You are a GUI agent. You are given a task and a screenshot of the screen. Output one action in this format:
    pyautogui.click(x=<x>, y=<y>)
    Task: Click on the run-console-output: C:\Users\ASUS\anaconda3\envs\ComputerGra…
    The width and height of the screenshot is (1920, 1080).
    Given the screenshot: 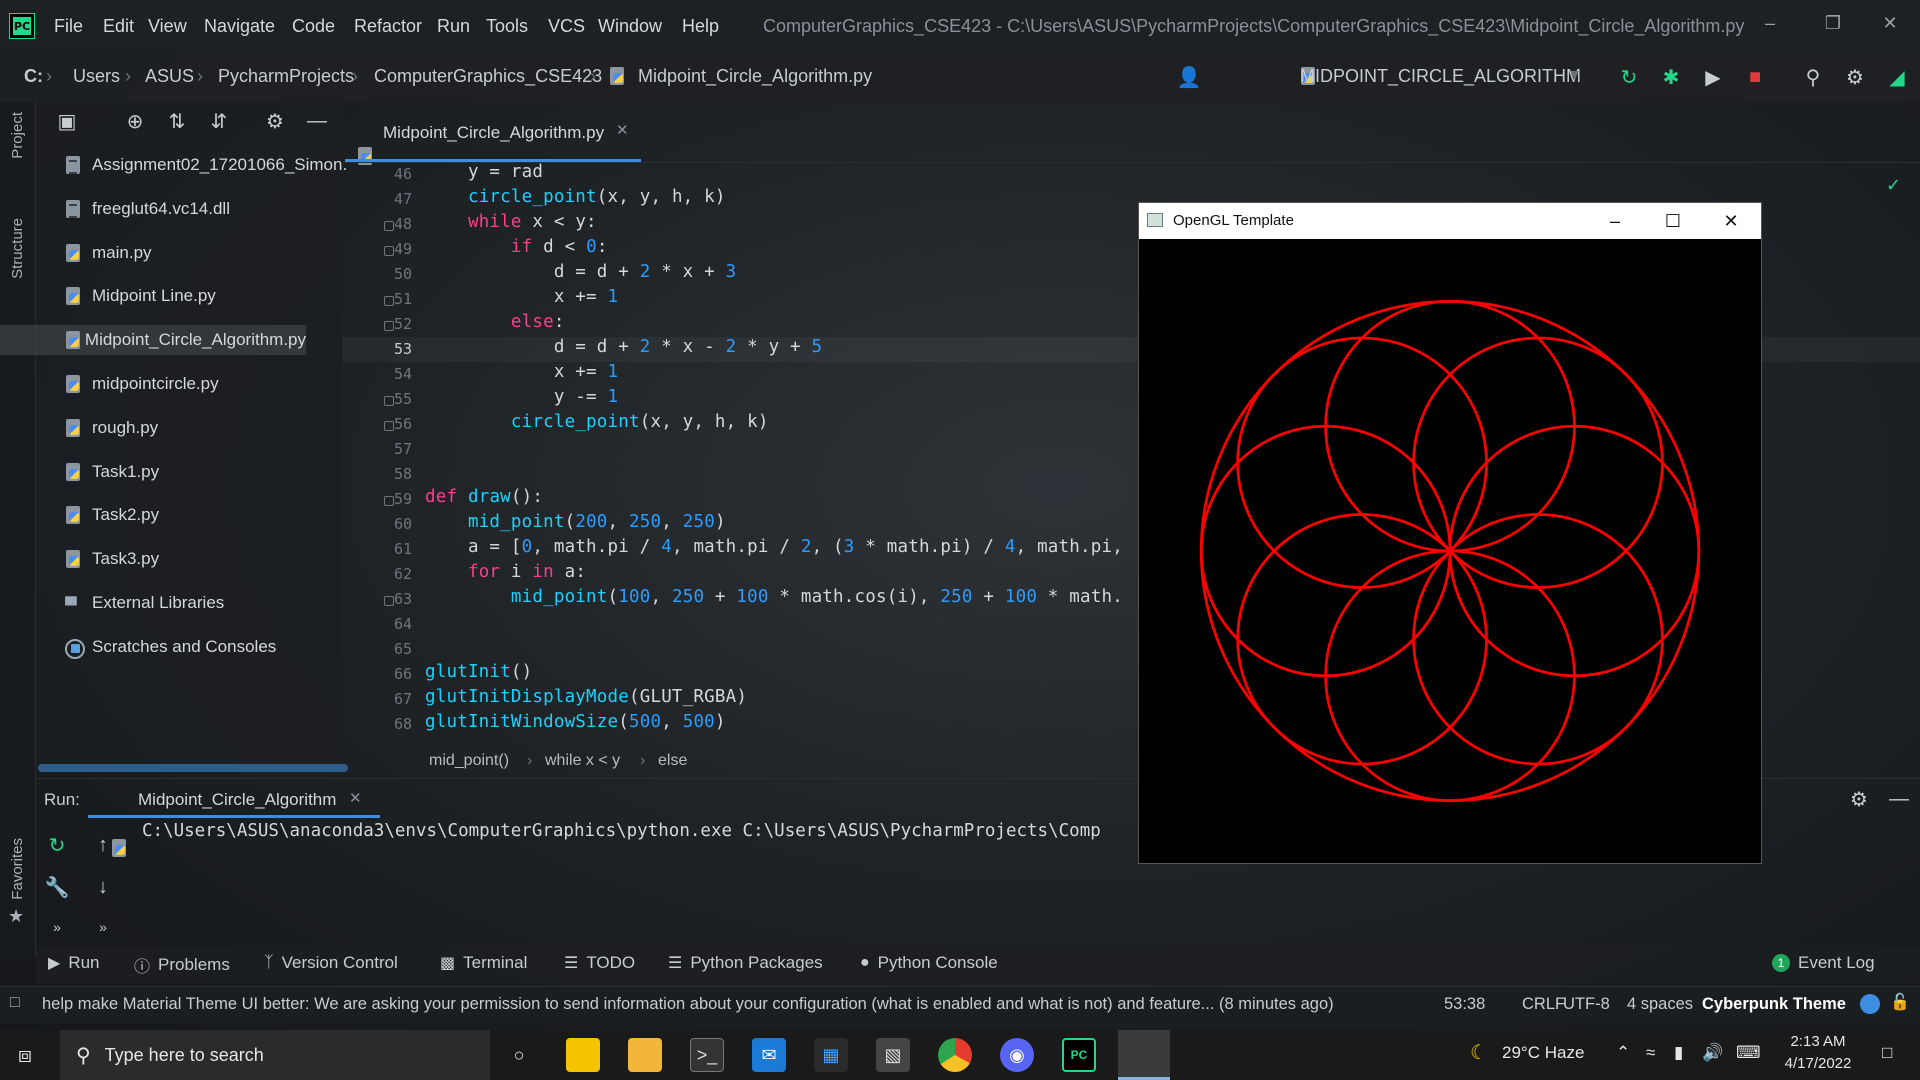 What is the action you would take?
    pyautogui.click(x=621, y=831)
    